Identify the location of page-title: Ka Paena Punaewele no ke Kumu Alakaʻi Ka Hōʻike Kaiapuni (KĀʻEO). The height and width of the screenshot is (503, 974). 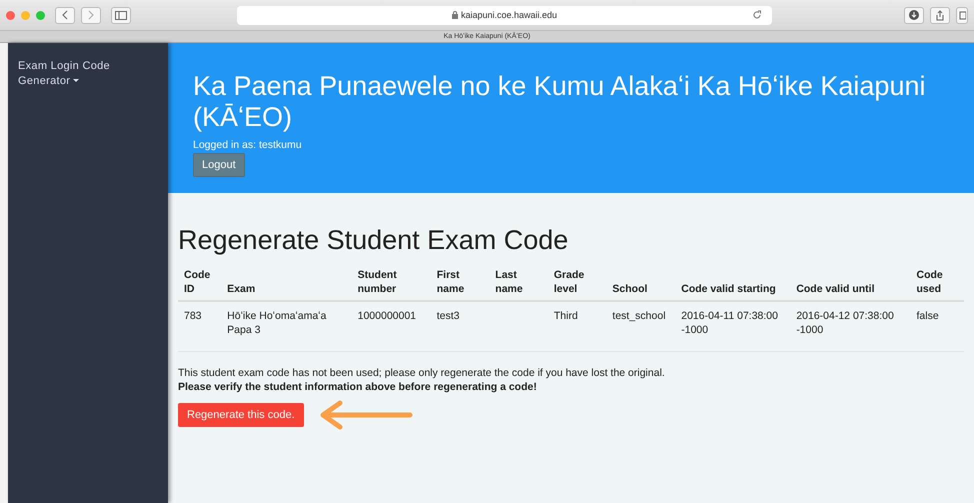
(559, 102).